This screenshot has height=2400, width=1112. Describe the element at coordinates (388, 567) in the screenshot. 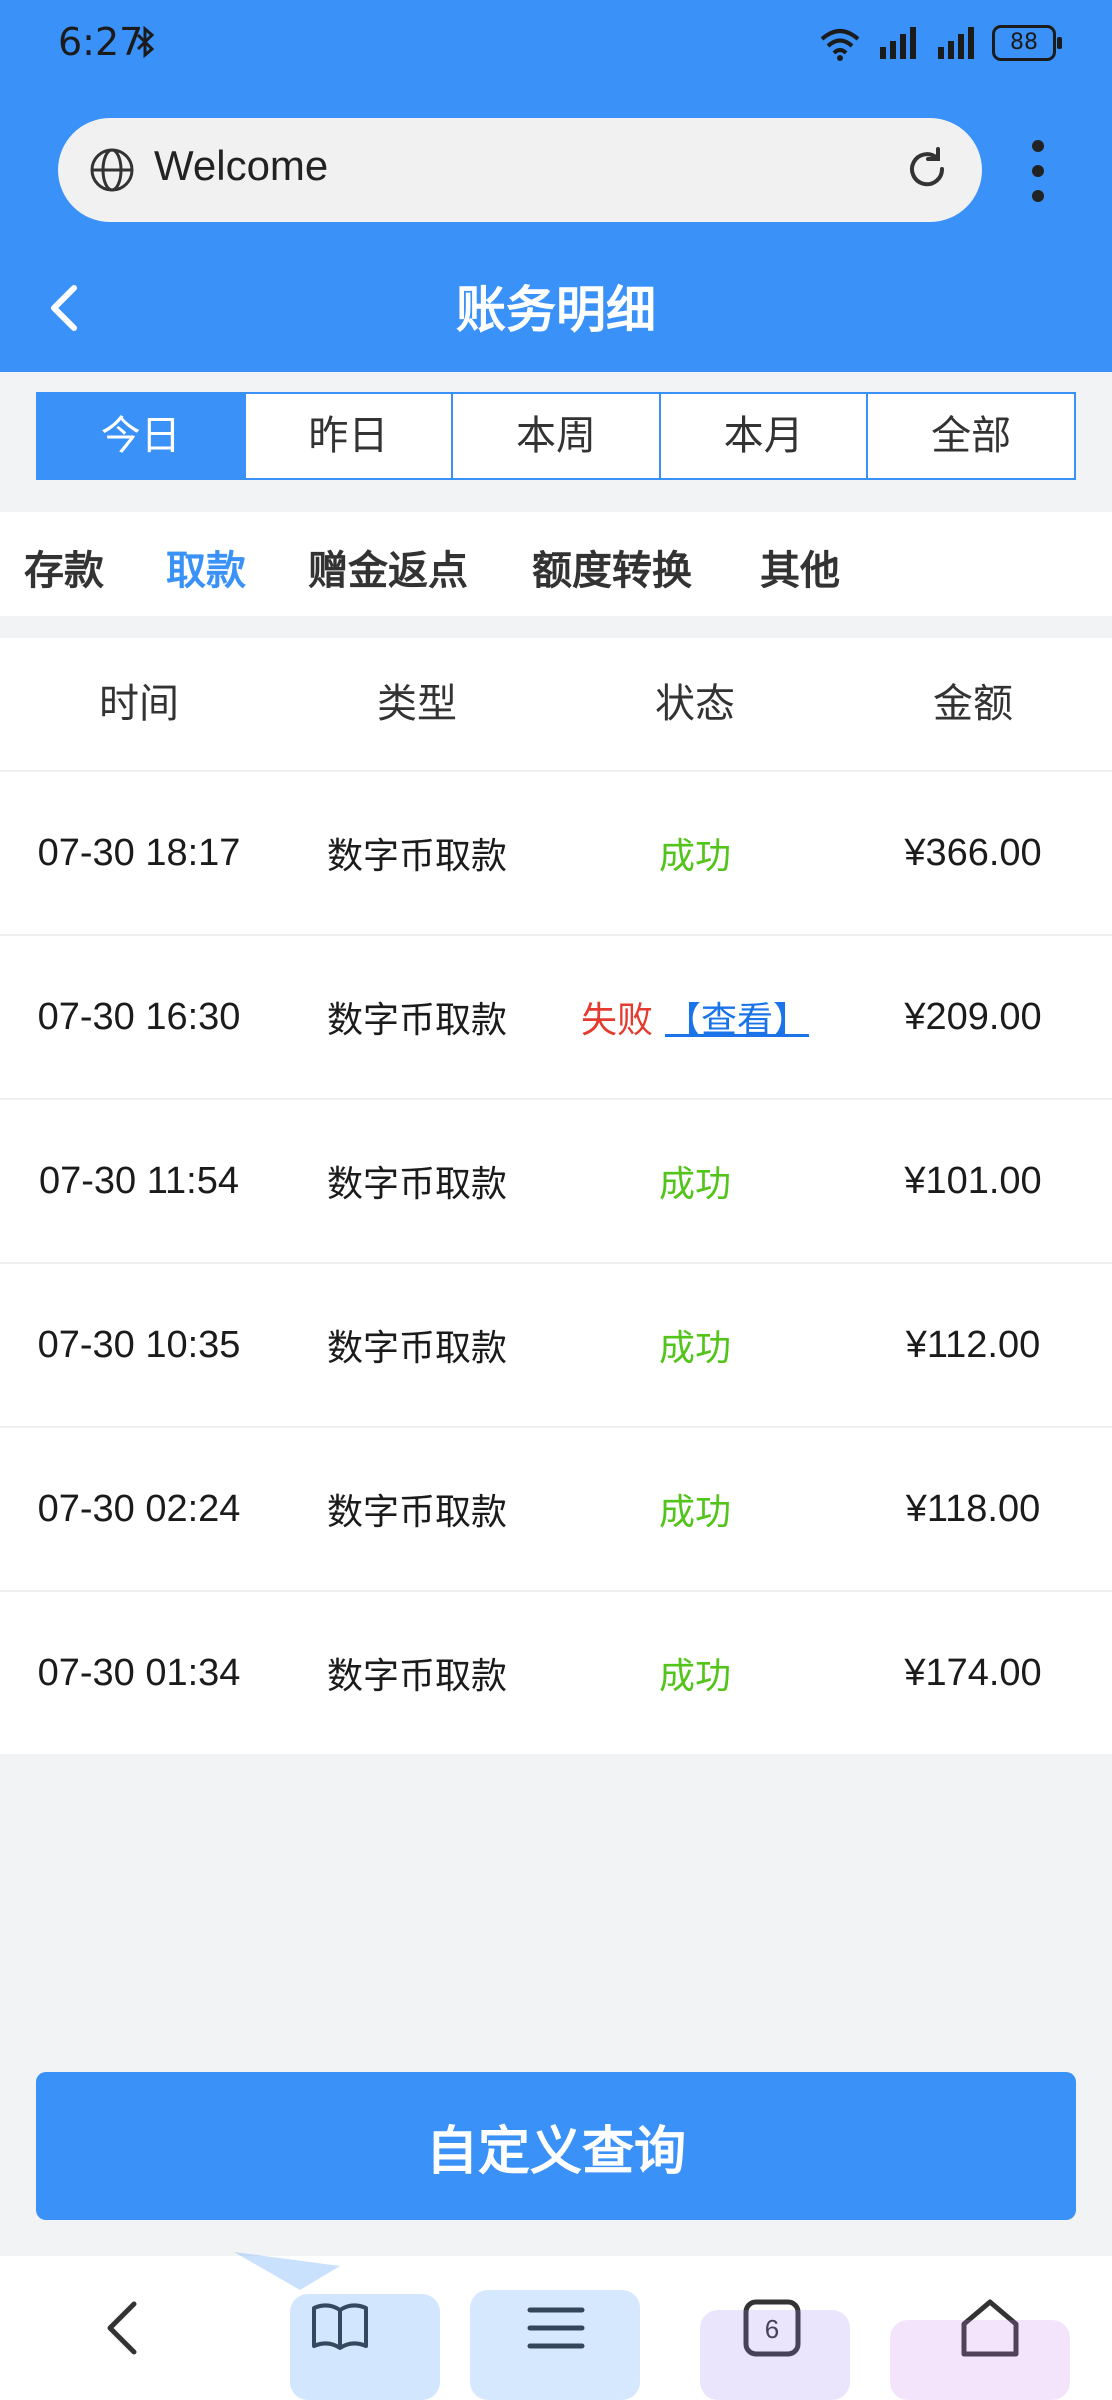

I see `tab-bonus-rebate: 赠金返点` at that location.